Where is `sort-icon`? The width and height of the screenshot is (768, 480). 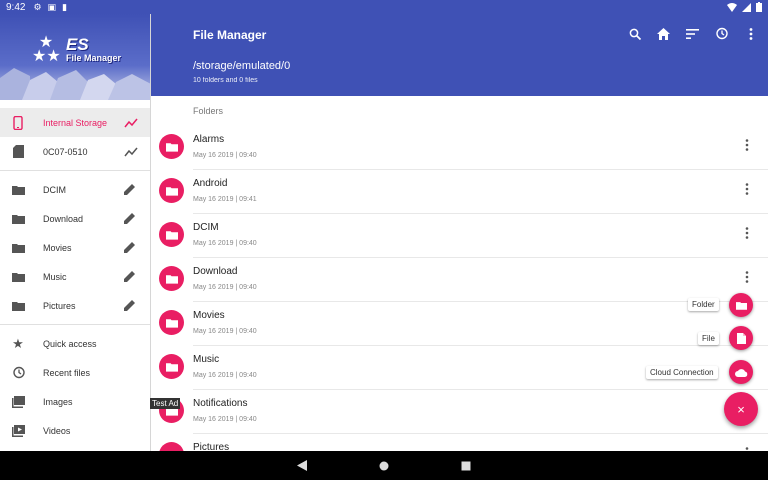 sort-icon is located at coordinates (692, 33).